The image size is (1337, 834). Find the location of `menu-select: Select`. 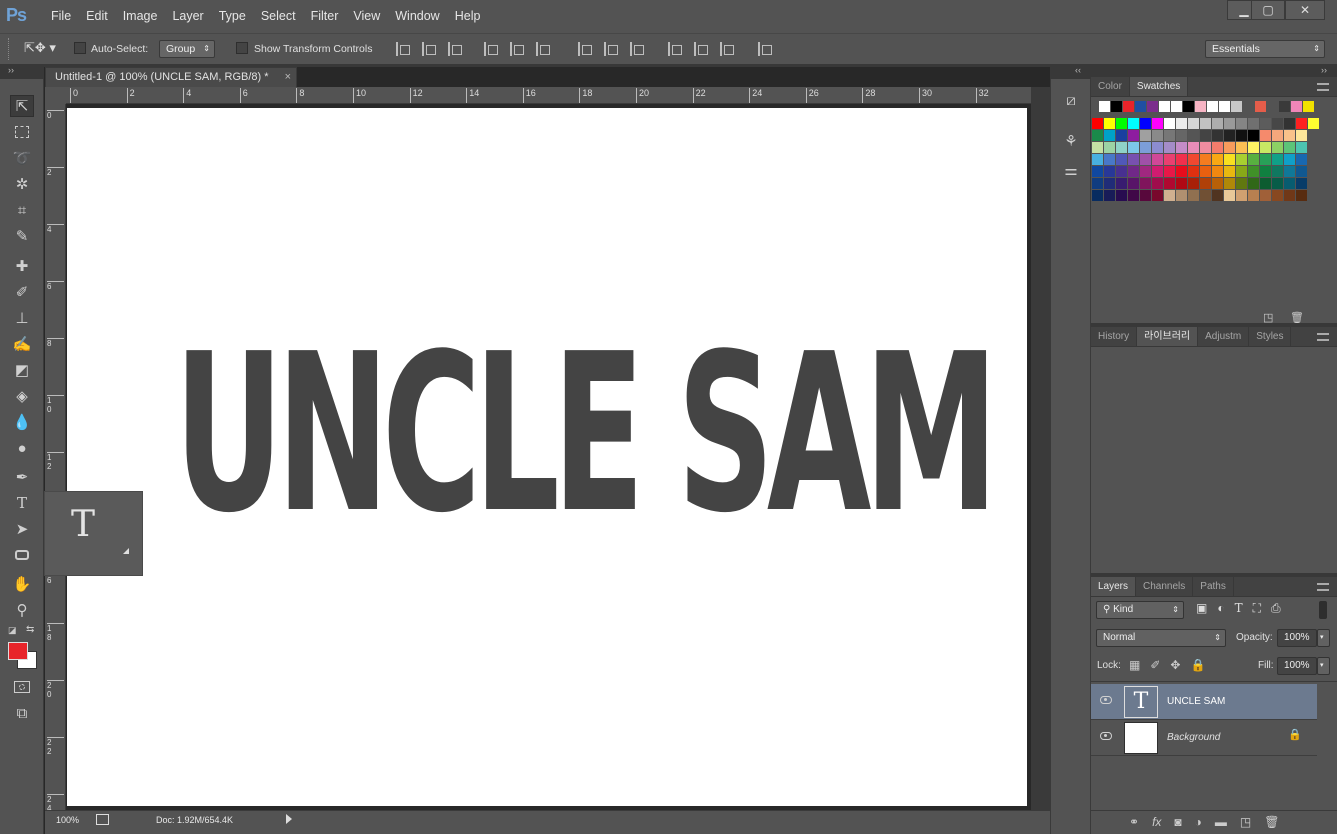

menu-select: Select is located at coordinates (279, 16).